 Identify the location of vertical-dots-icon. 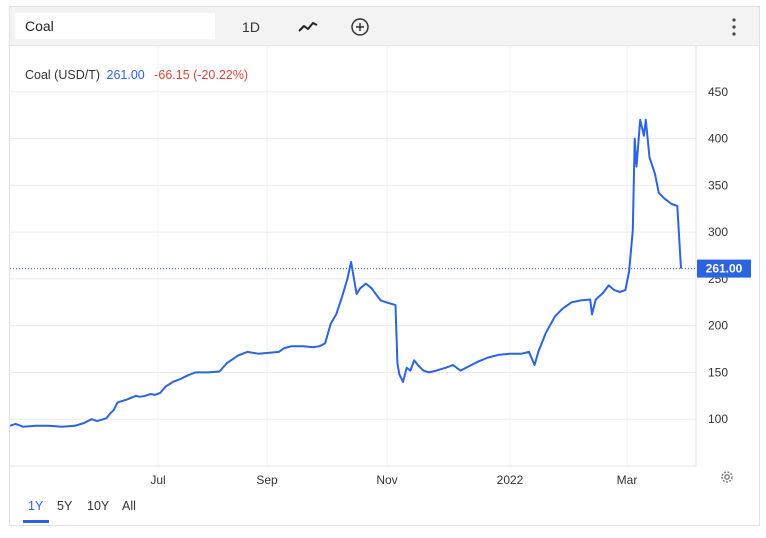
(734, 27).